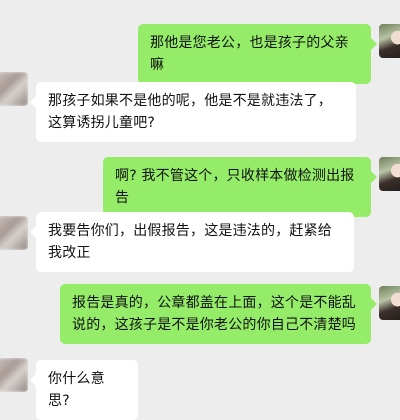  What do you see at coordinates (257, 54) in the screenshot?
I see `outgoing-message: 那他是您老公，也是孩子的父亲嘛` at bounding box center [257, 54].